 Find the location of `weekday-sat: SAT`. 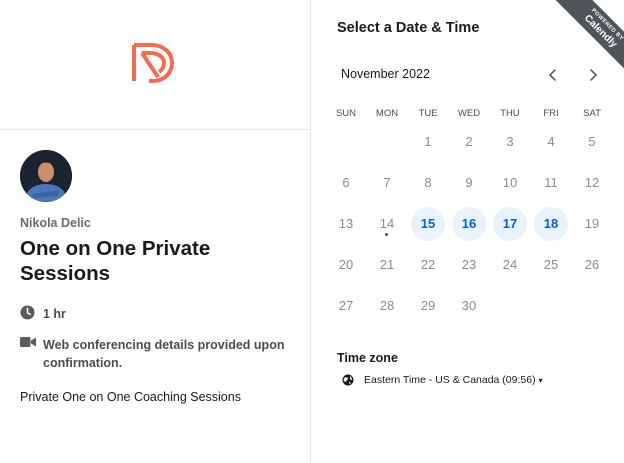

weekday-sat: SAT is located at coordinates (592, 113).